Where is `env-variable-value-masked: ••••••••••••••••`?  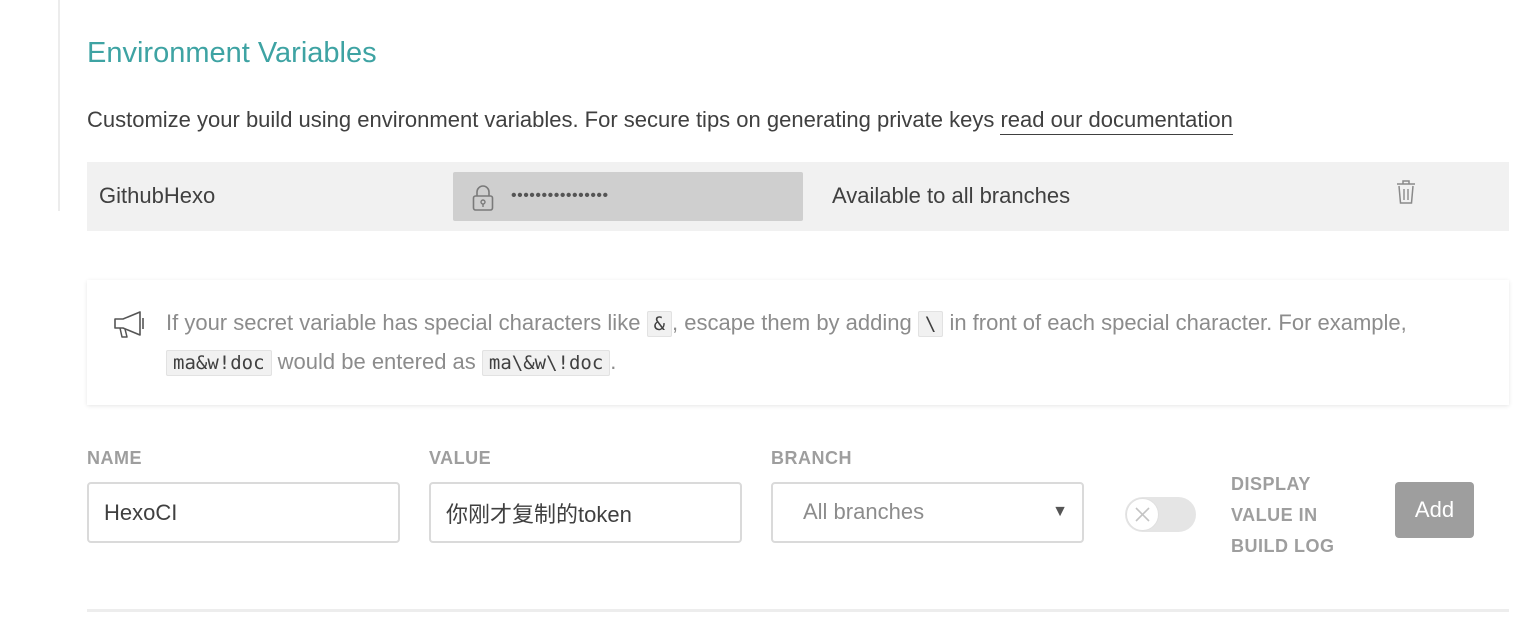
env-variable-value-masked: •••••••••••••••• is located at coordinates (628, 196).